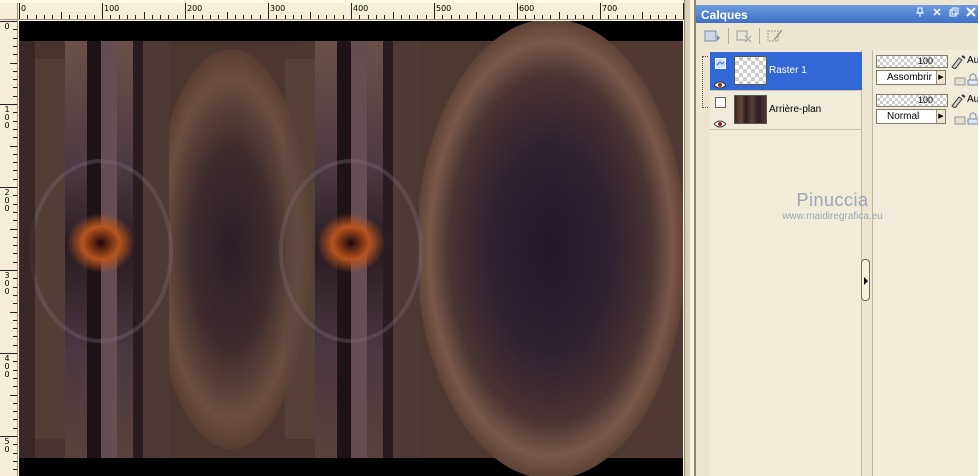  What do you see at coordinates (351, 11) in the screenshot?
I see `horizontal-ruler: 0 100 200 300 400 500 600 700` at bounding box center [351, 11].